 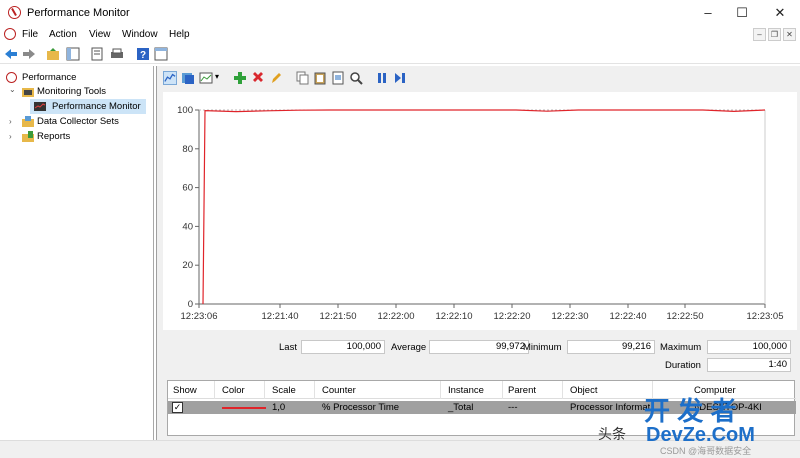 I want to click on window-title: Performance Monitor, so click(x=78, y=13).